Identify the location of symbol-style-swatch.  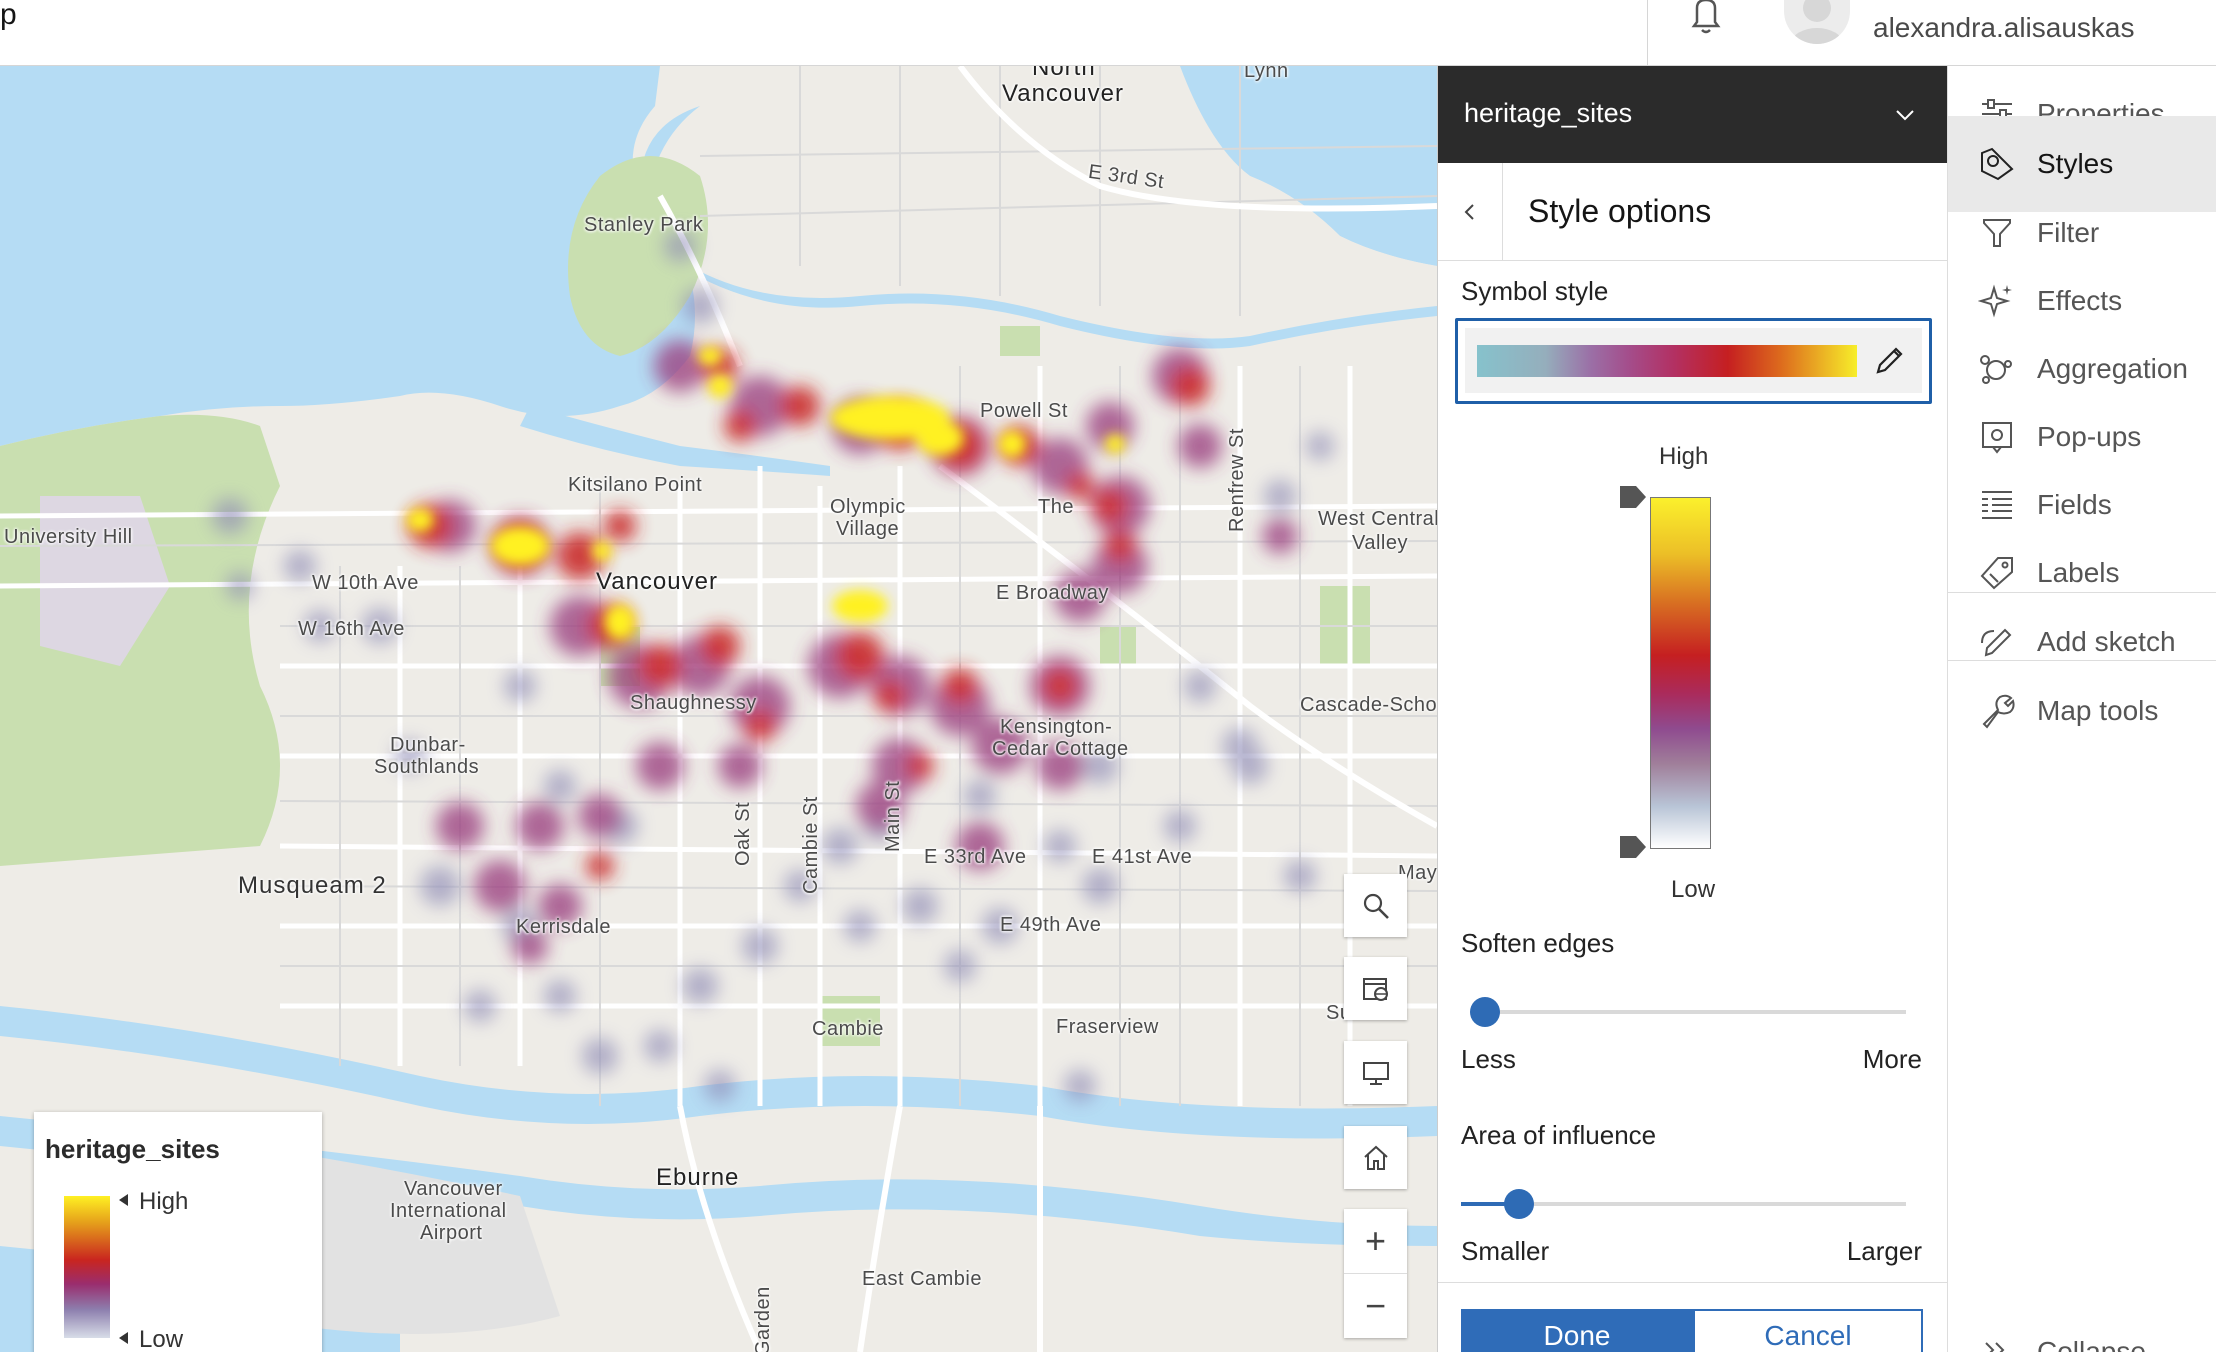
(1693, 360).